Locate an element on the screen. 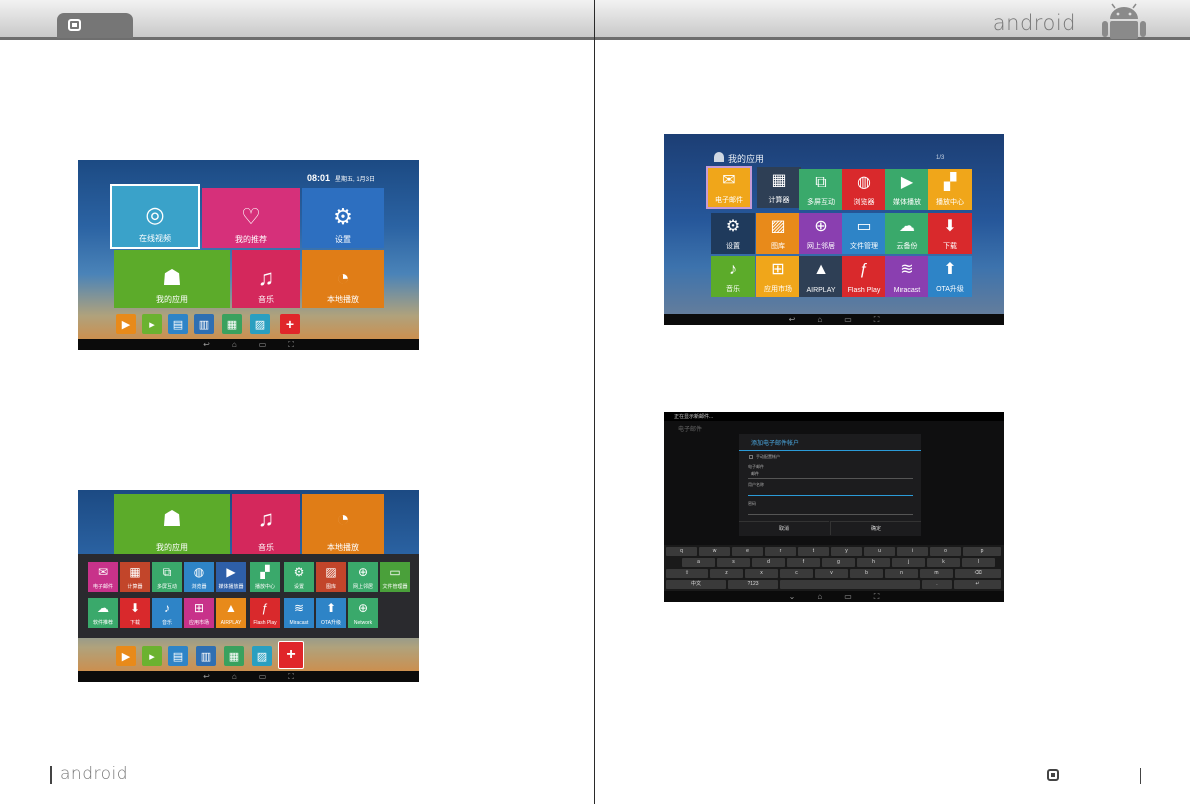 The height and width of the screenshot is (804, 1190). key: t is located at coordinates (813, 551).